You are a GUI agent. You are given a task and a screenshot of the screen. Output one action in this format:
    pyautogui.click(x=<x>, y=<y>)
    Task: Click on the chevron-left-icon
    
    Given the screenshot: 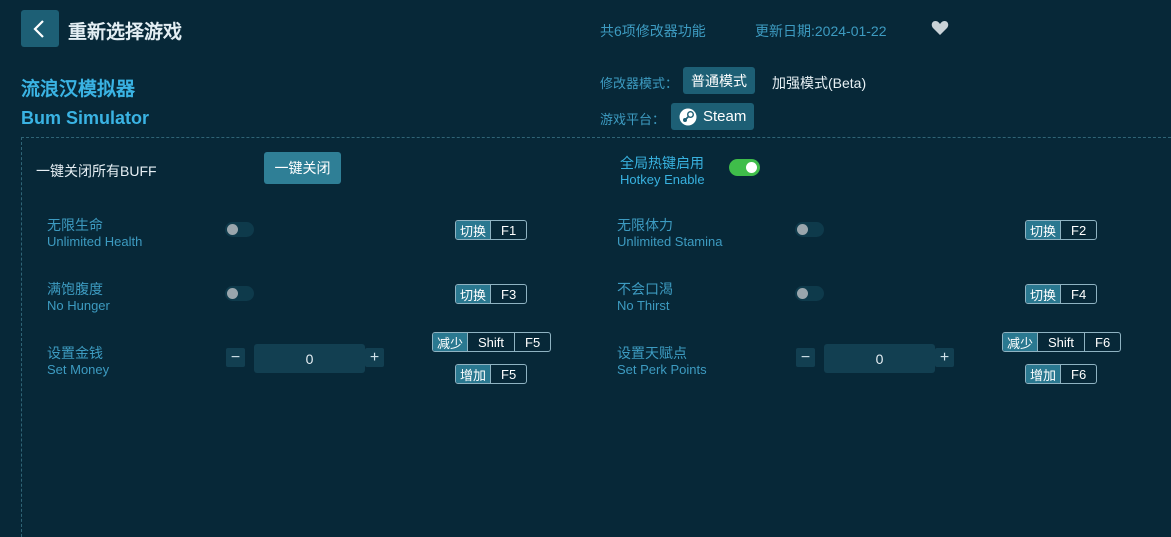 What is the action you would take?
    pyautogui.click(x=38, y=28)
    